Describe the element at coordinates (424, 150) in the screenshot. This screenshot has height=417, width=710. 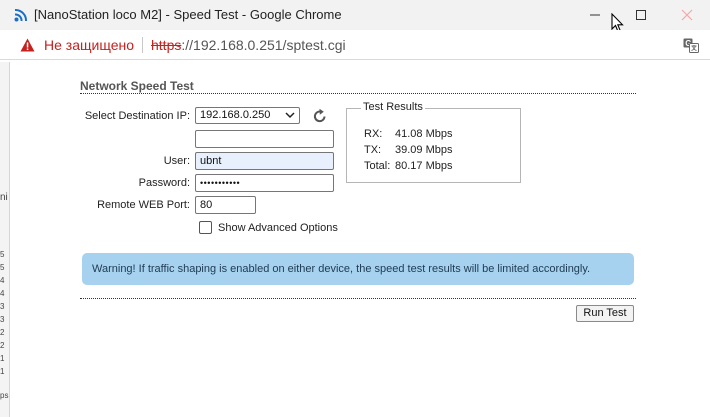
I see `tx-value: 39.09 Mbps` at that location.